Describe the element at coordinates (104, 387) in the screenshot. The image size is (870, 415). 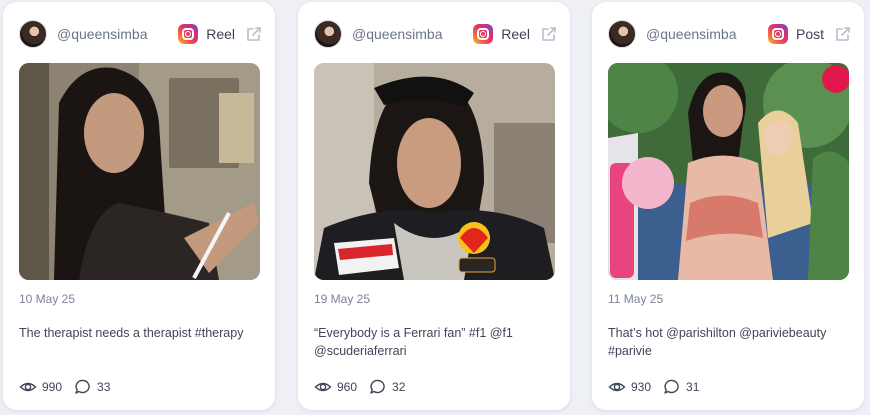
I see `comment-count: 33` at that location.